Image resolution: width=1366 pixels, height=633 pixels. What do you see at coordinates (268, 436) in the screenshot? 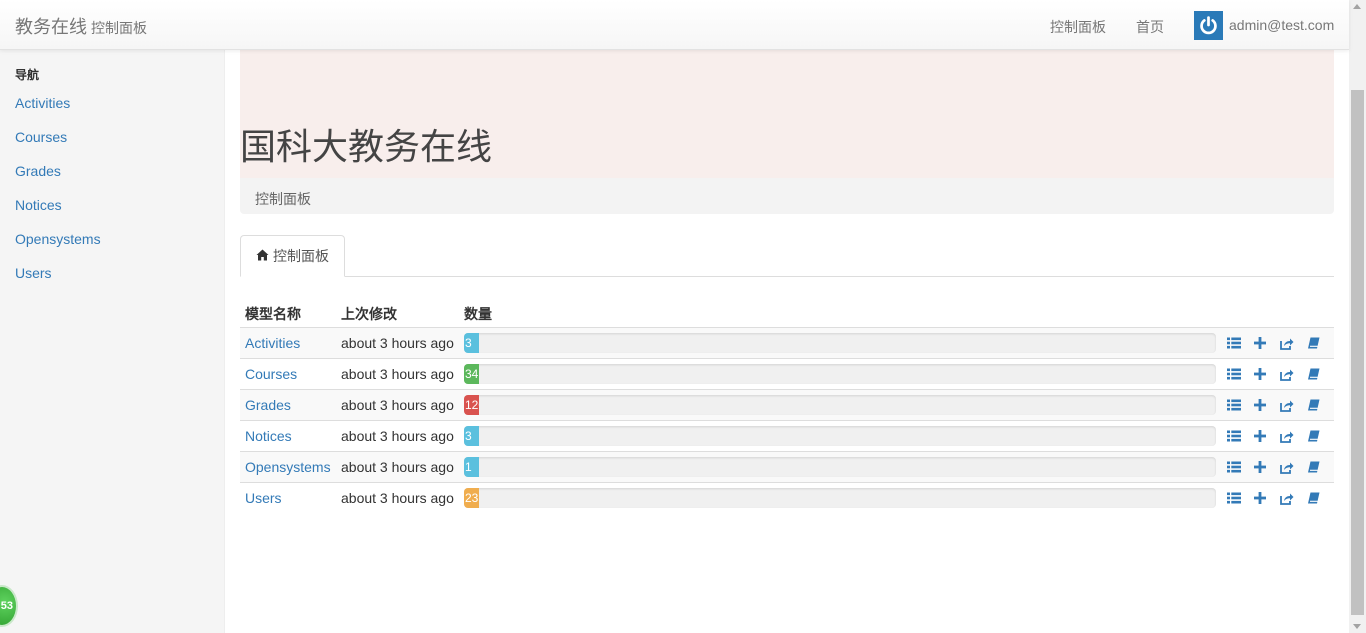
I see `row-model-link: Notices` at bounding box center [268, 436].